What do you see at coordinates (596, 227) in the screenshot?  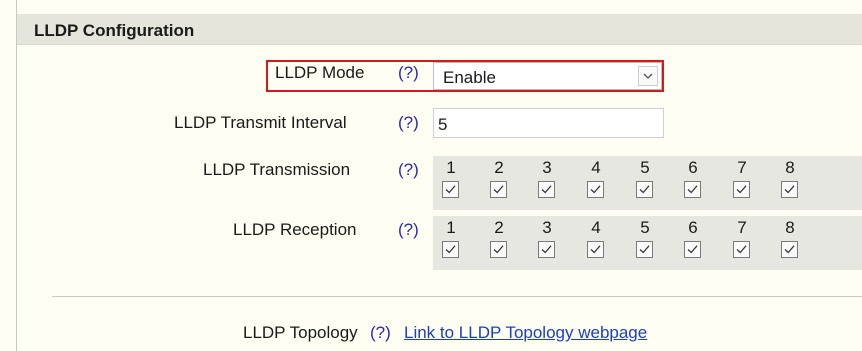 I see `reception-port-number: 4` at bounding box center [596, 227].